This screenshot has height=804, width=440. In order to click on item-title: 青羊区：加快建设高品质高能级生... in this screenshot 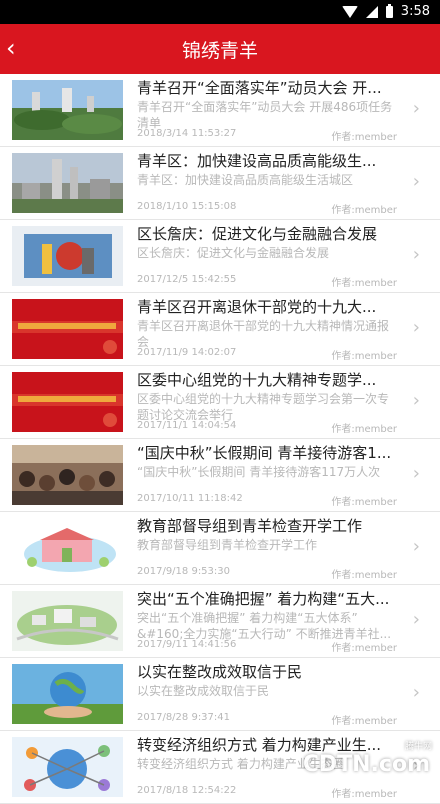, I will do `click(257, 161)`.